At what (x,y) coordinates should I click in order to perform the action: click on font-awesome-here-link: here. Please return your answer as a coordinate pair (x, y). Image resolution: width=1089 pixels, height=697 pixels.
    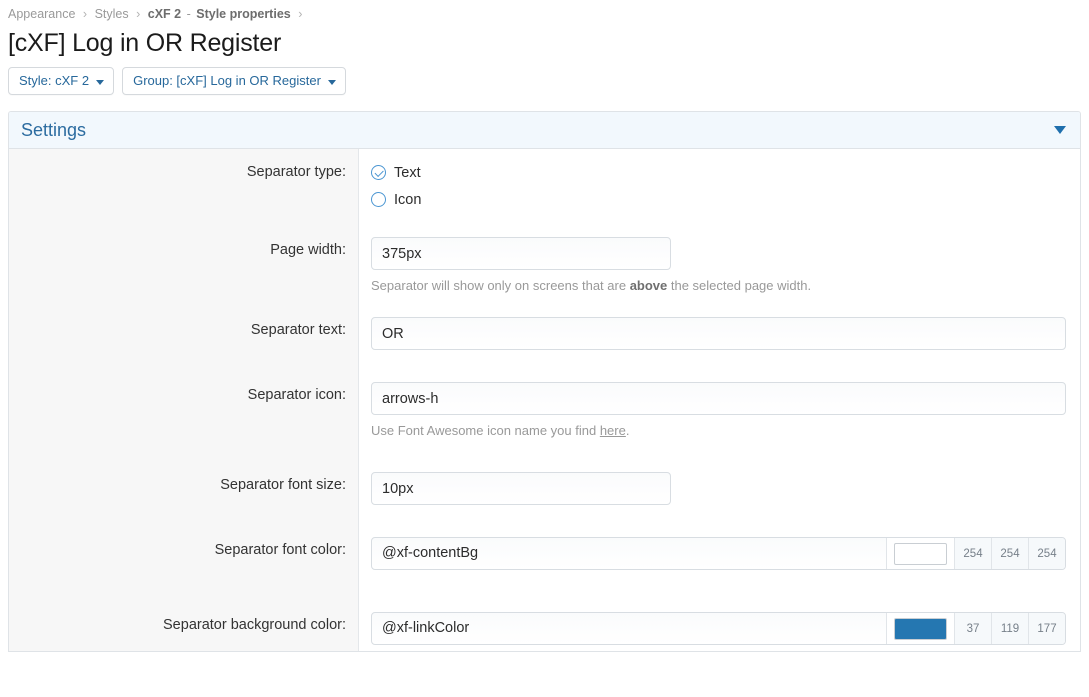
    Looking at the image, I should click on (613, 430).